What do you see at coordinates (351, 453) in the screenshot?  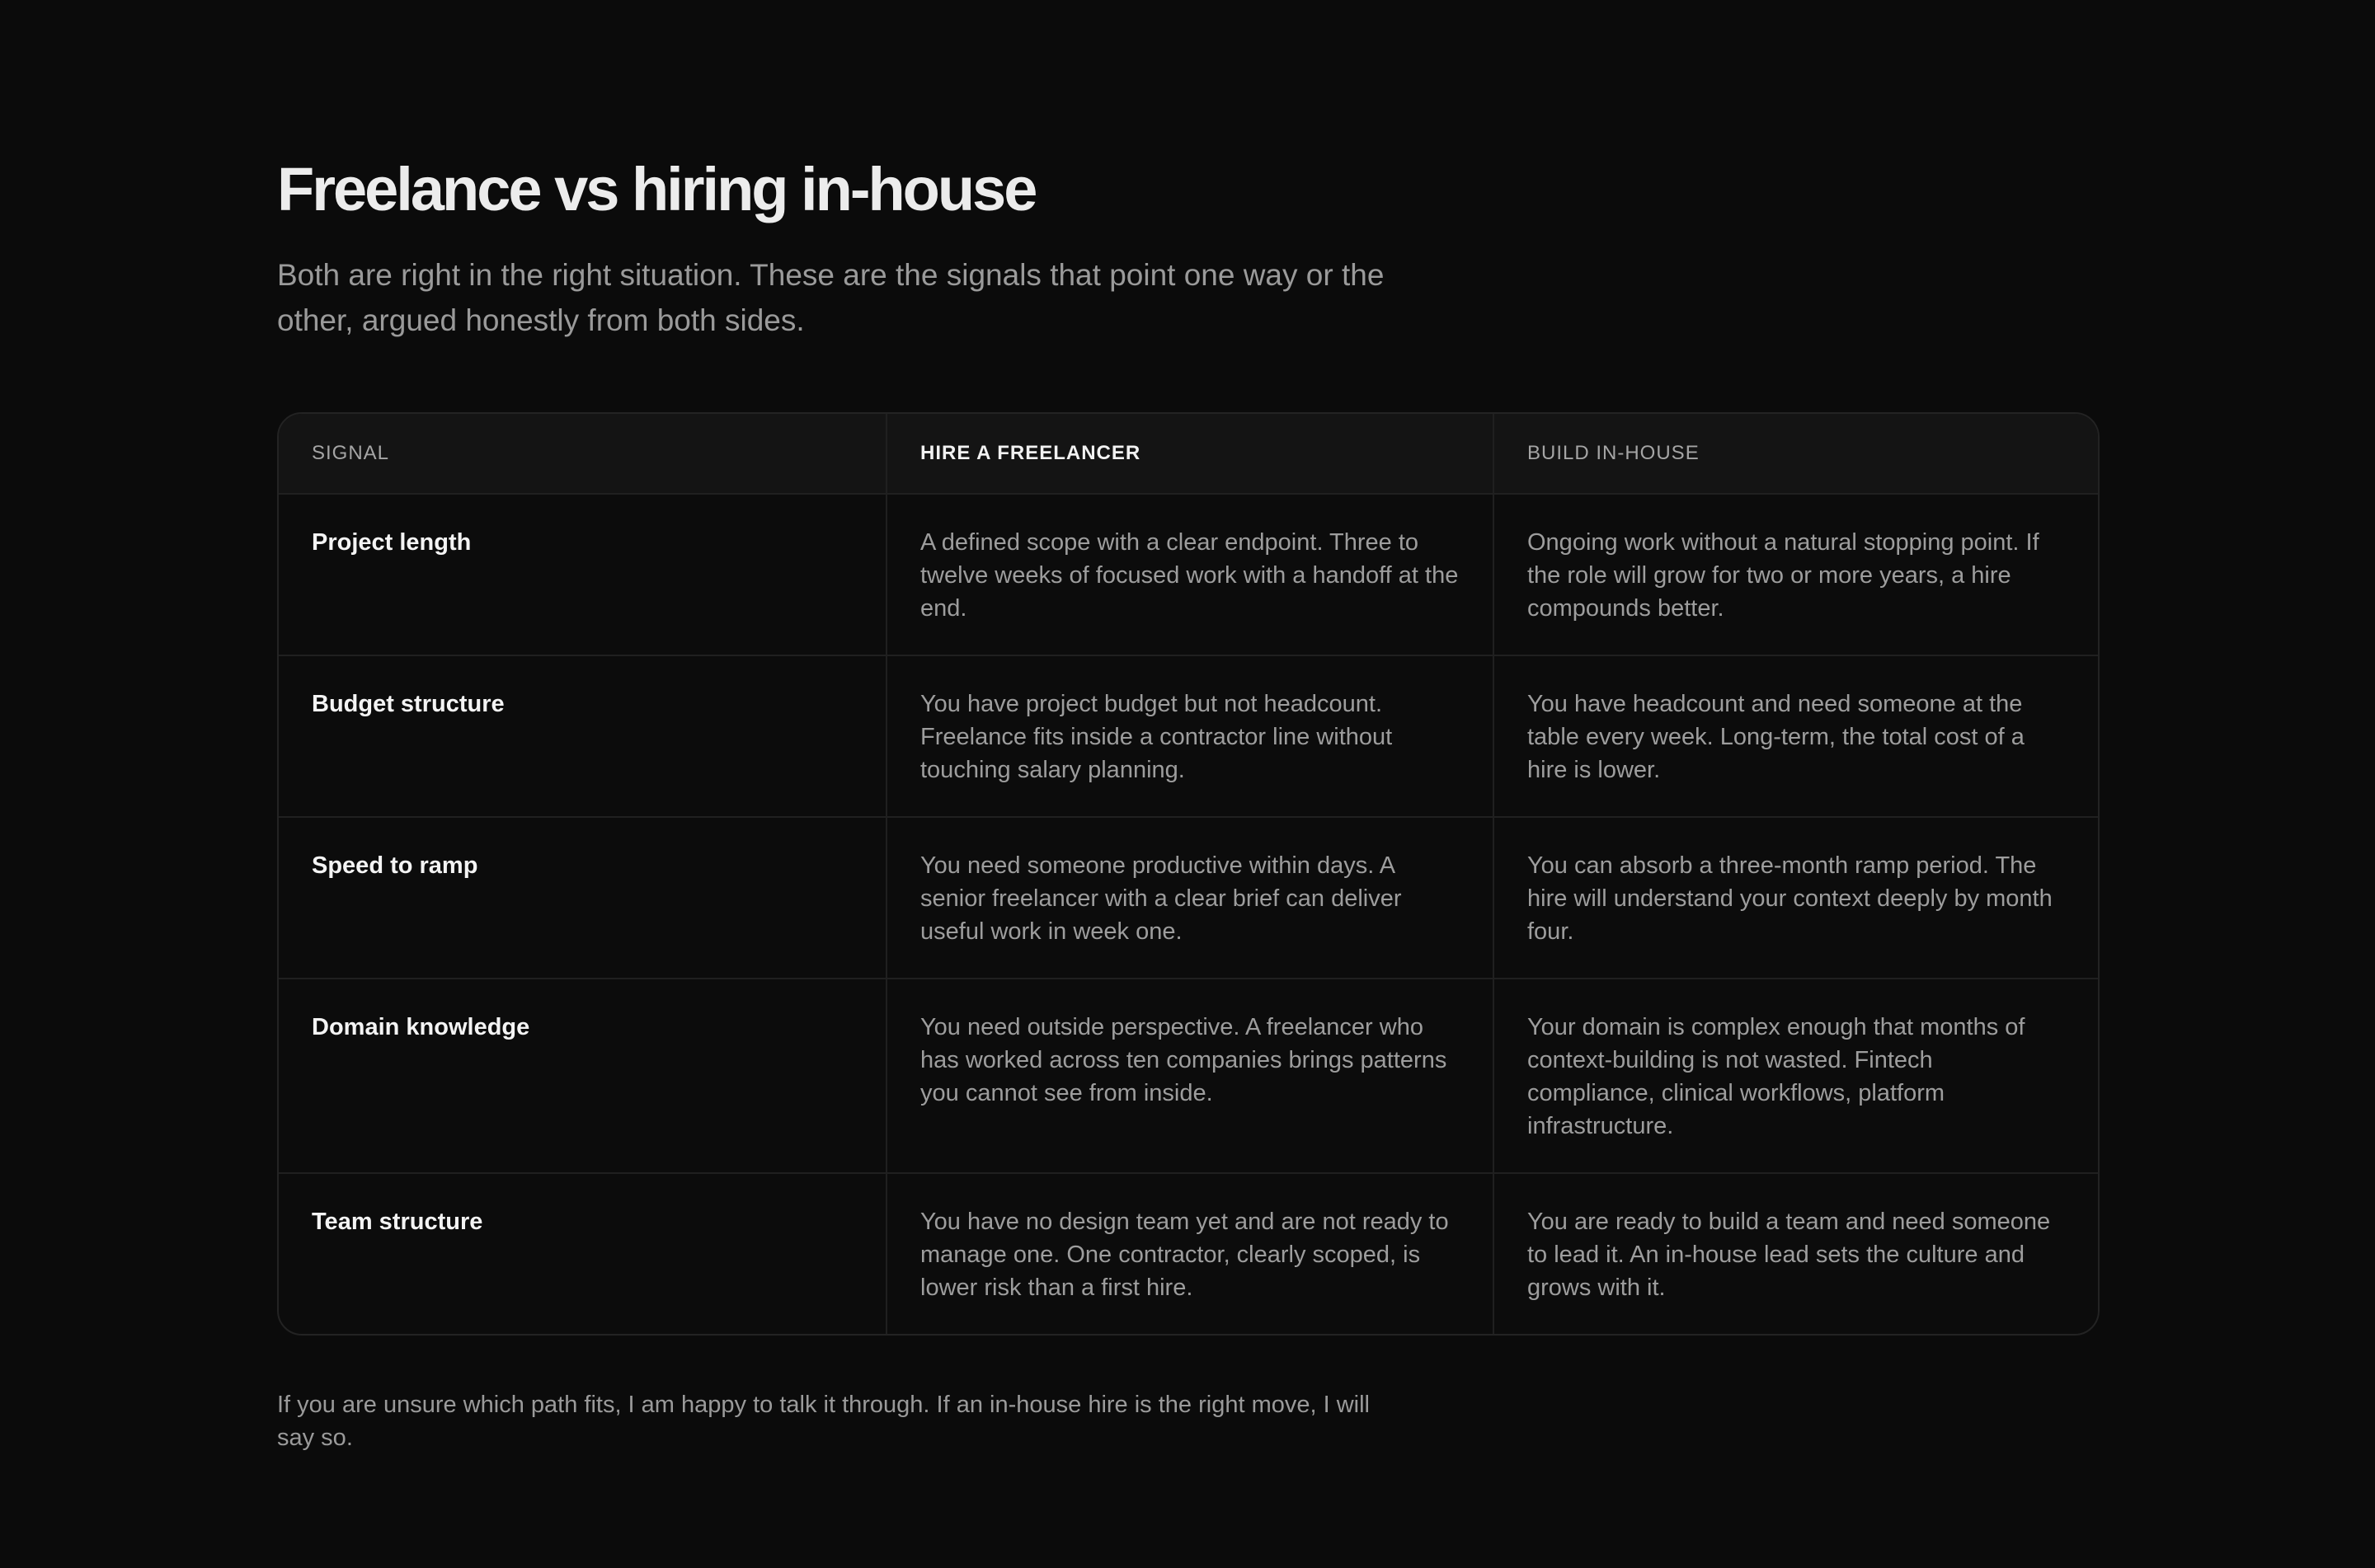 I see `column-header-signal: SIGNAL` at bounding box center [351, 453].